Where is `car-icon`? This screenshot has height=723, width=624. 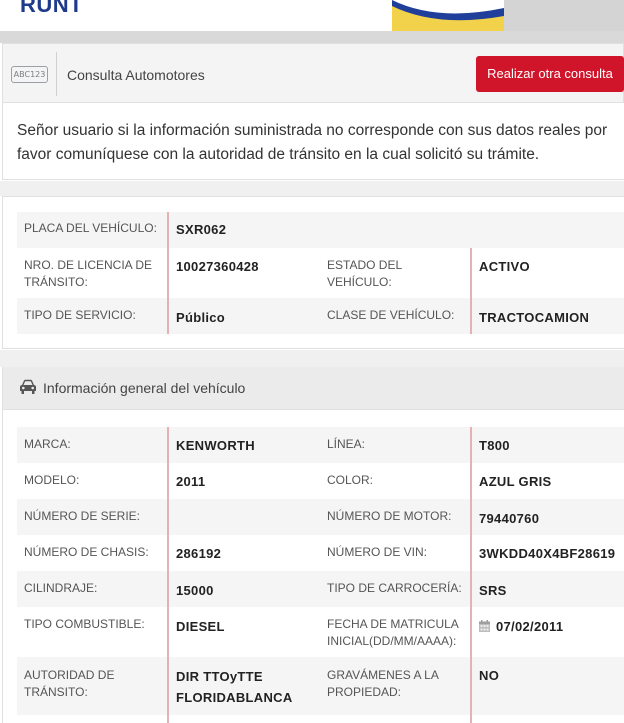 car-icon is located at coordinates (28, 386).